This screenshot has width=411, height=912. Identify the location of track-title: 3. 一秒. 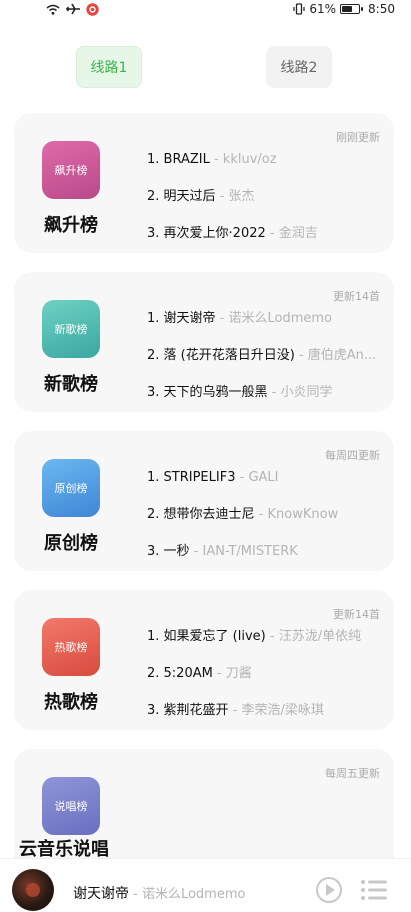
(168, 551).